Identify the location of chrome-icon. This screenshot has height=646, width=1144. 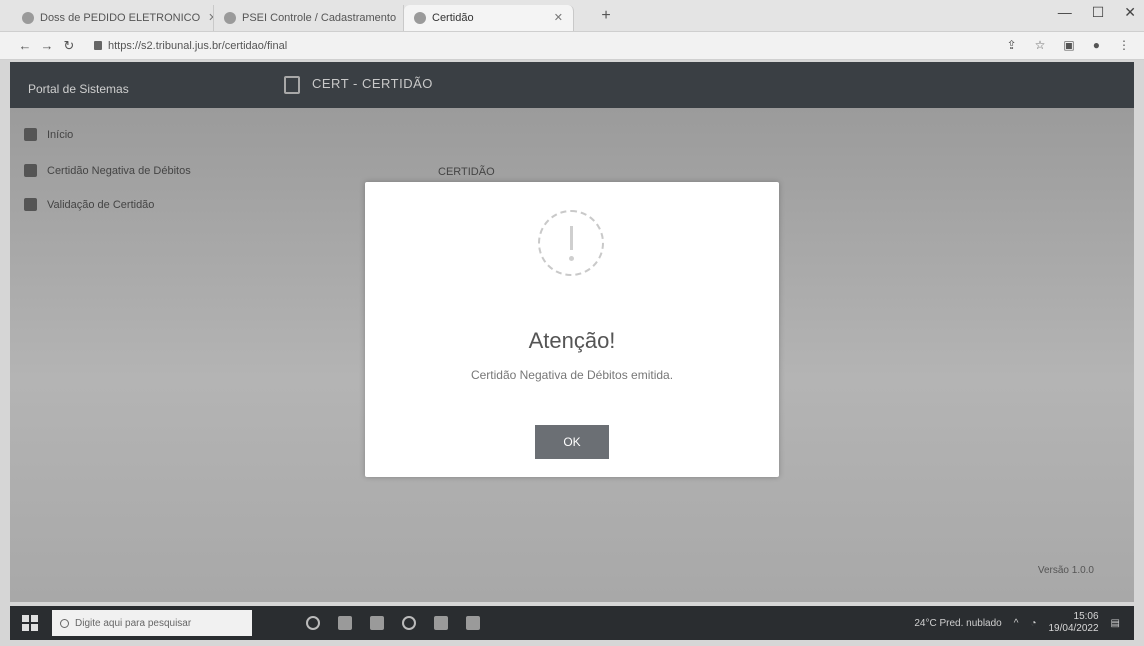
(409, 623).